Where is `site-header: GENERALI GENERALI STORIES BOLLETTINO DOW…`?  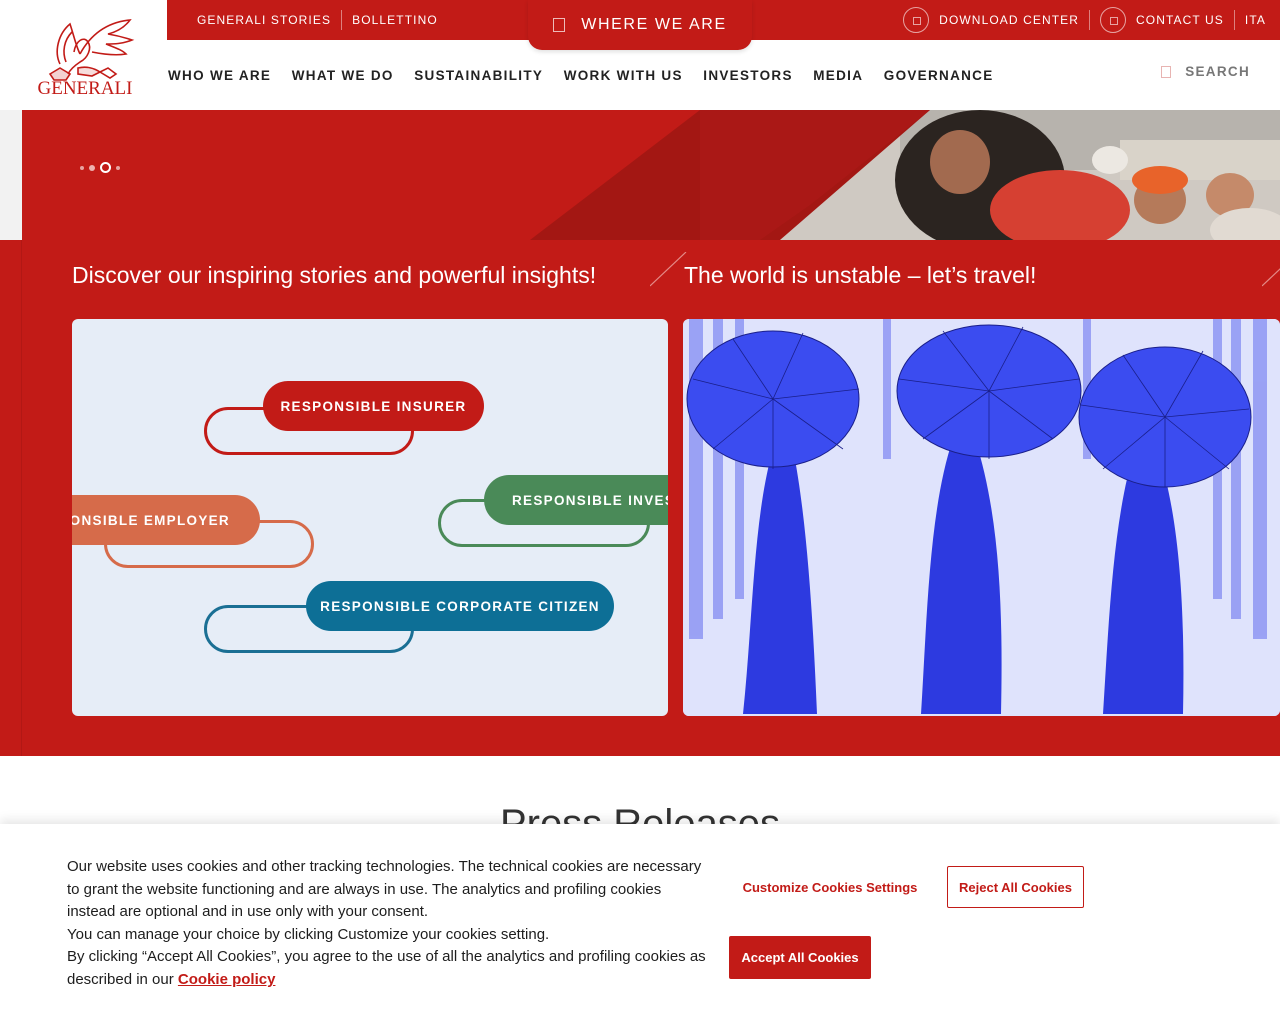
site-header: GENERALI GENERALI STORIES BOLLETTINO DOW… is located at coordinates (640, 55).